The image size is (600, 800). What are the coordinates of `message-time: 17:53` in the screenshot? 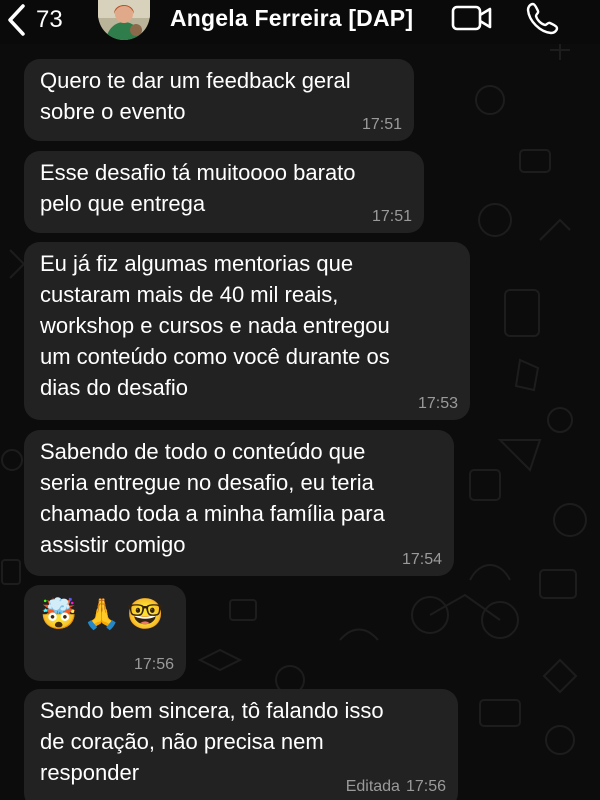 It's located at (437, 403).